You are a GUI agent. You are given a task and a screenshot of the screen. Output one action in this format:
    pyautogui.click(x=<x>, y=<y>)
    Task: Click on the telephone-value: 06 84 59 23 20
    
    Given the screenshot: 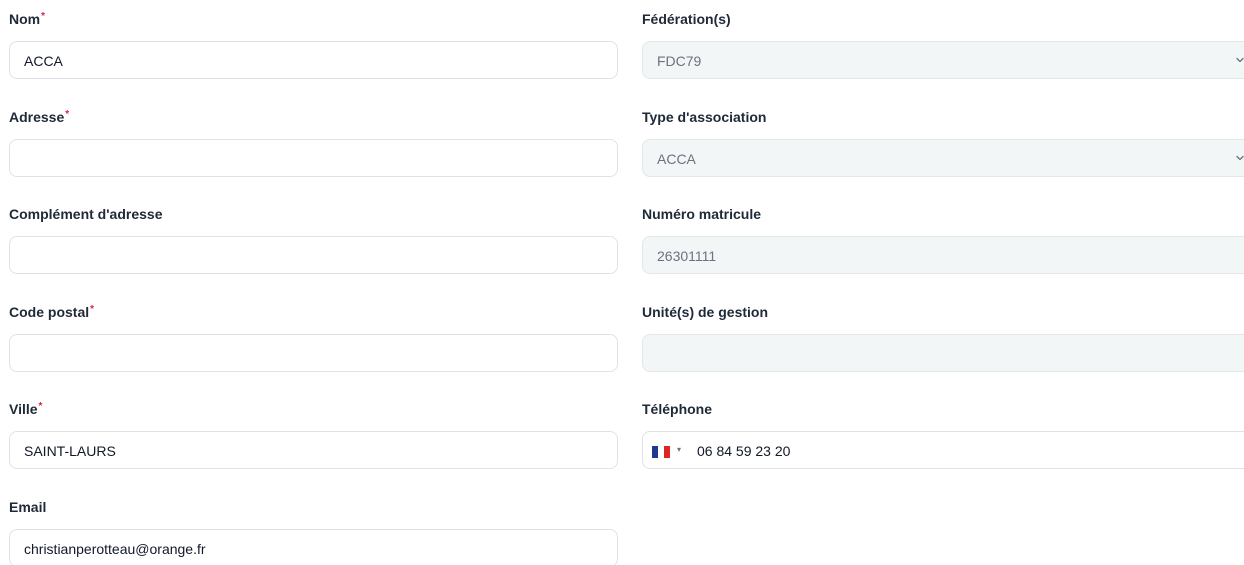 What is the action you would take?
    pyautogui.click(x=744, y=451)
    